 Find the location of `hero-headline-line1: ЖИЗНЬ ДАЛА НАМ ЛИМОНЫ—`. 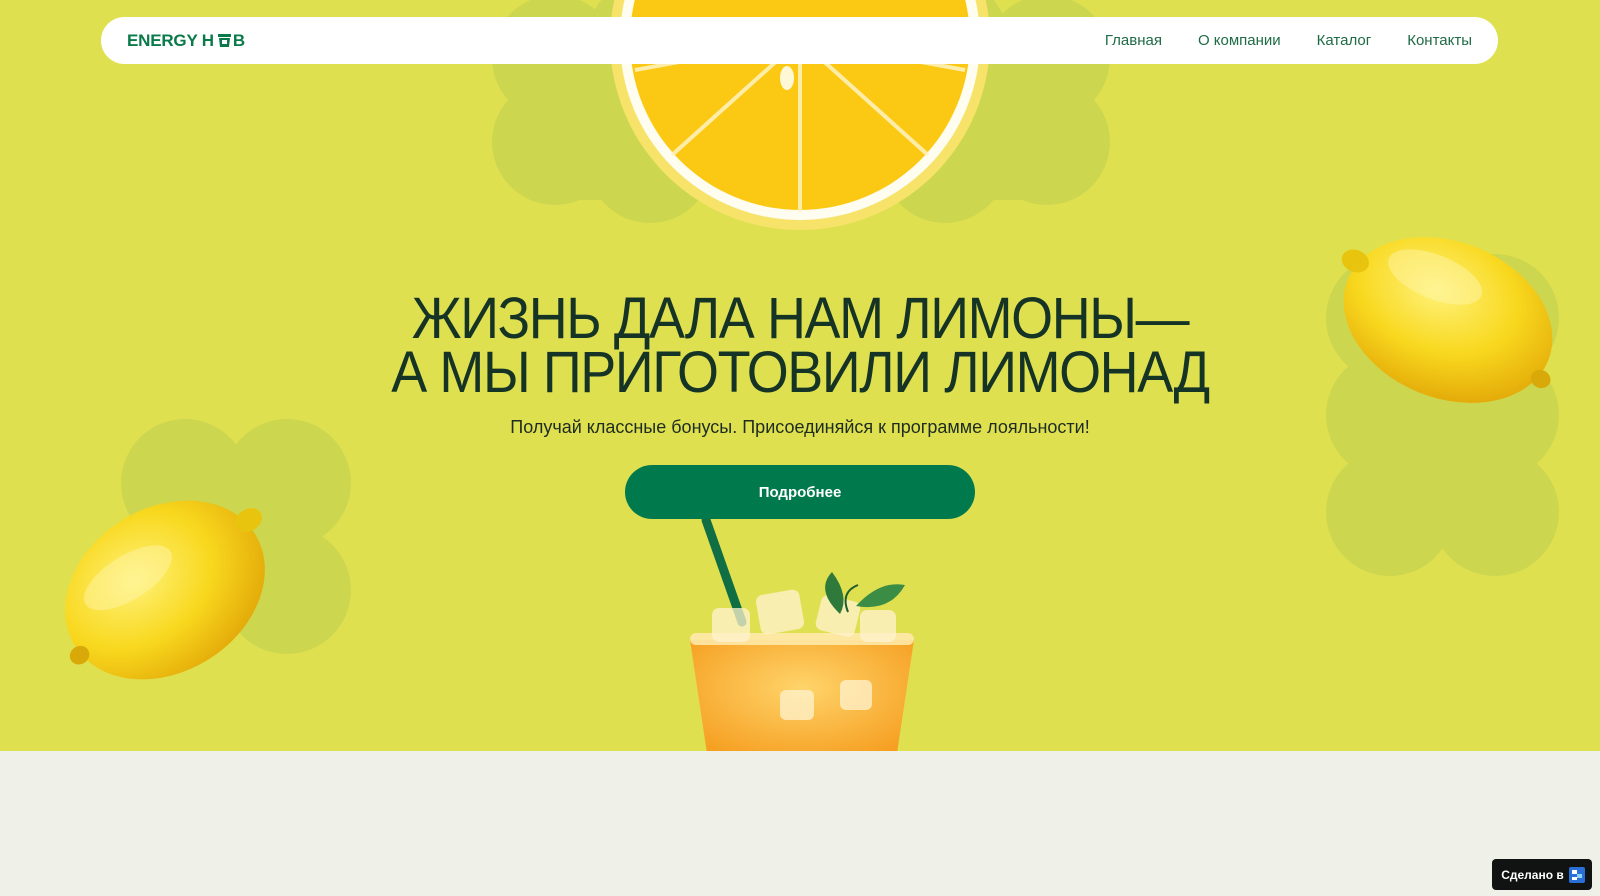

hero-headline-line1: ЖИЗНЬ ДАЛА НАМ ЛИМОНЫ— is located at coordinates (800, 318).